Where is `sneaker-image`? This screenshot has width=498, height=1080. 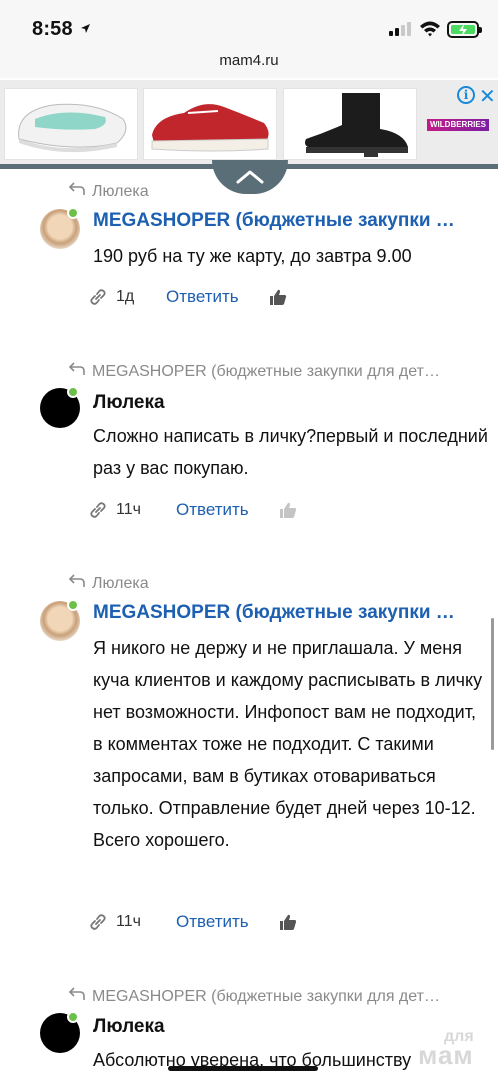
sneaker-image is located at coordinates (210, 128).